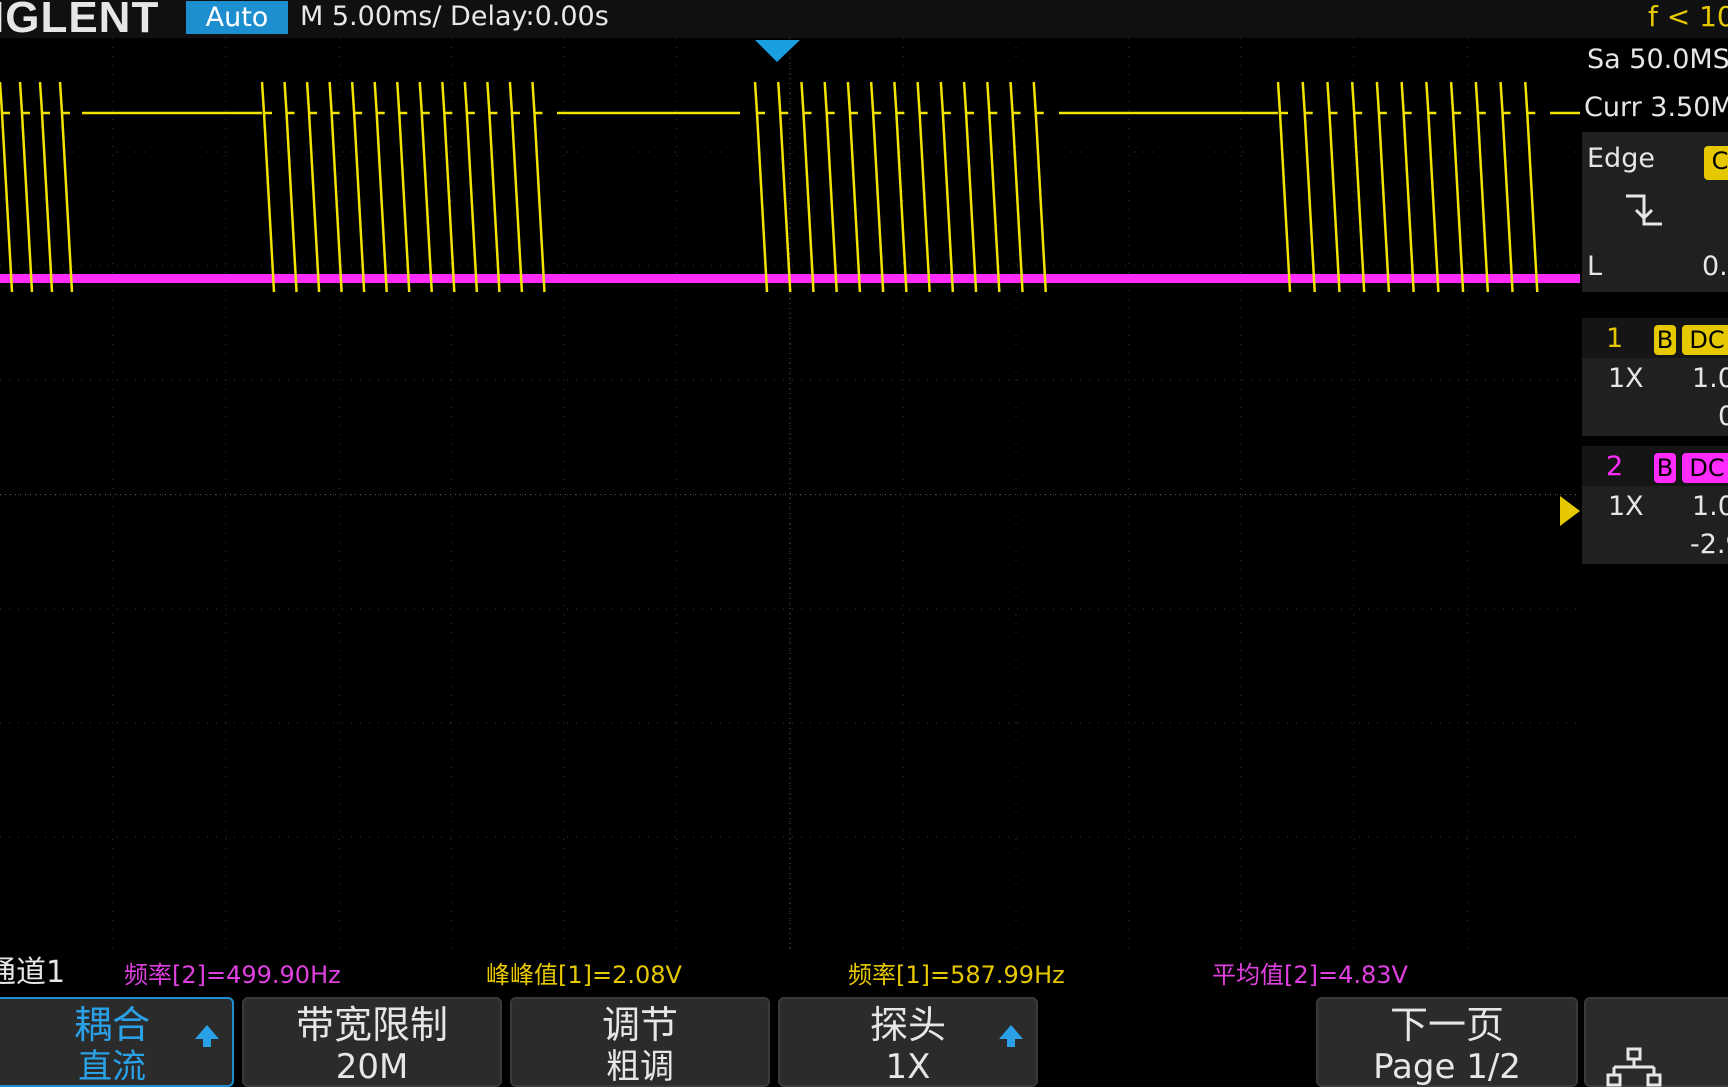  I want to click on measurement-item: 峰峰值[1]=2.08V, so click(584, 975).